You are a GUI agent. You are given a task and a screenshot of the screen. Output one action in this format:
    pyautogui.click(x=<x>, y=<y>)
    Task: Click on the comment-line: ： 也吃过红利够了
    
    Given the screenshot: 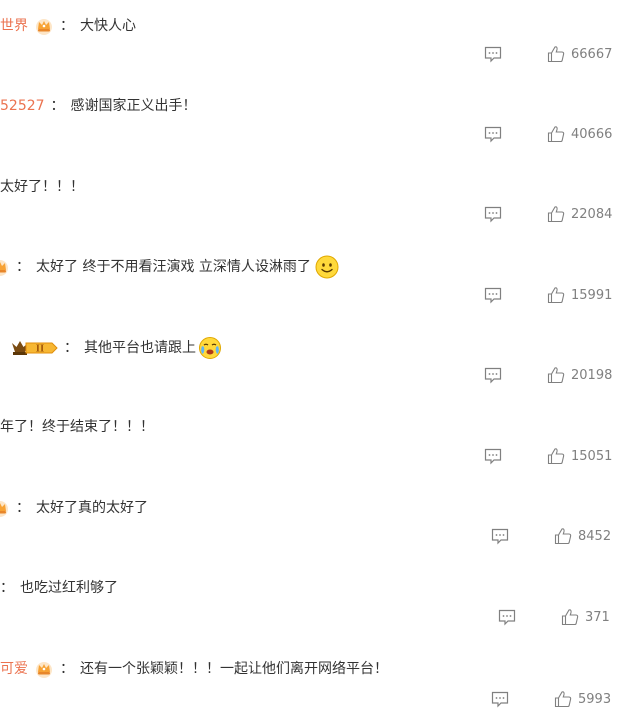 What is the action you would take?
    pyautogui.click(x=59, y=588)
    